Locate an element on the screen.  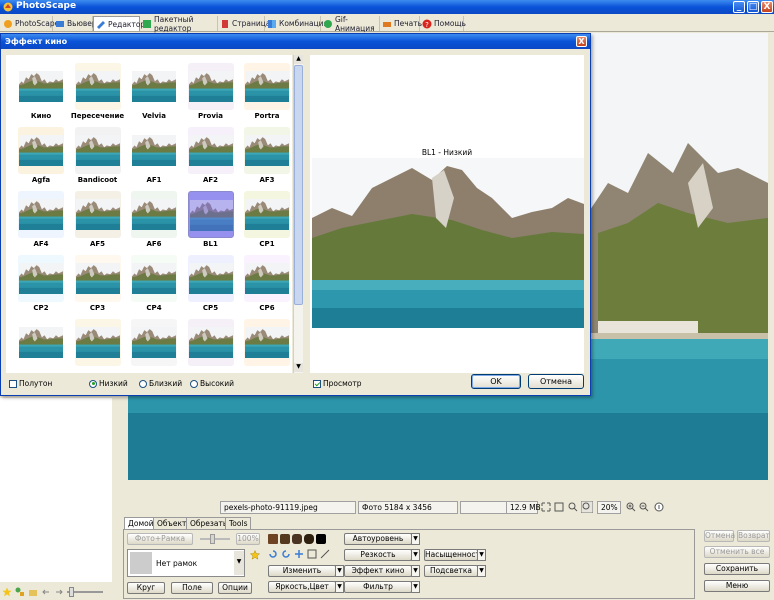
fit-screen-icon is located at coordinates (546, 507).